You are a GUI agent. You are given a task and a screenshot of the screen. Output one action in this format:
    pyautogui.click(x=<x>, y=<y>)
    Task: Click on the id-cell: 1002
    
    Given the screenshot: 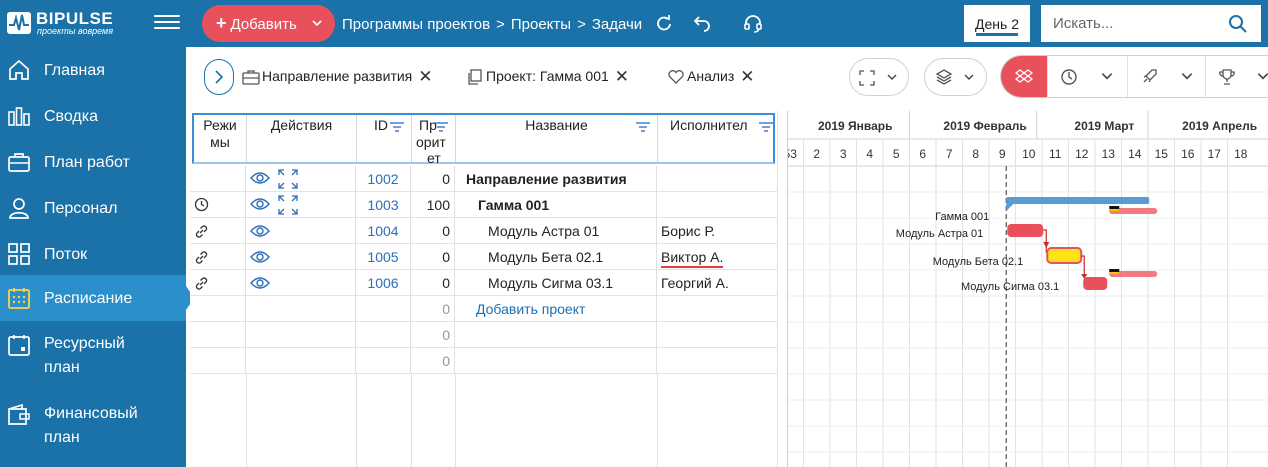 What is the action you would take?
    pyautogui.click(x=383, y=179)
    